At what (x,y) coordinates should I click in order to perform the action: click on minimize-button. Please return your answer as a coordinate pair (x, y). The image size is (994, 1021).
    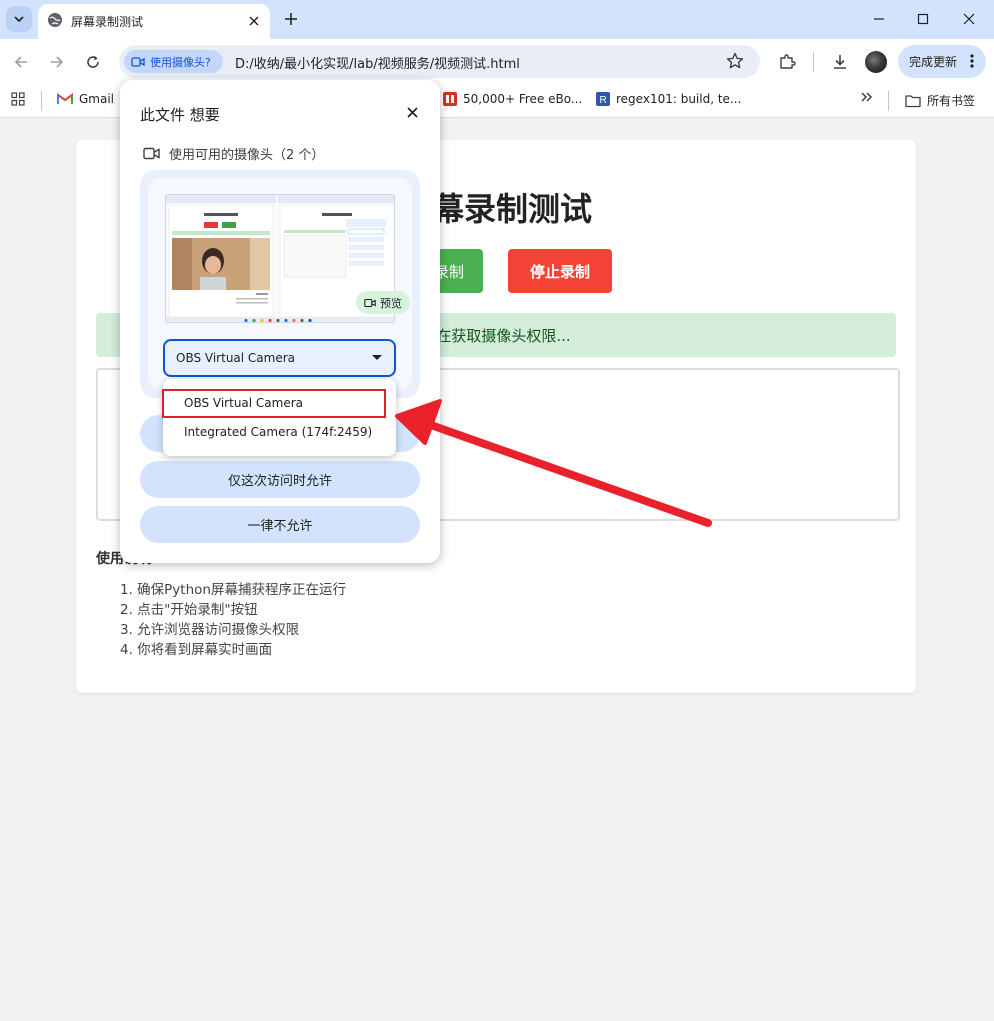
    Looking at the image, I should click on (879, 19).